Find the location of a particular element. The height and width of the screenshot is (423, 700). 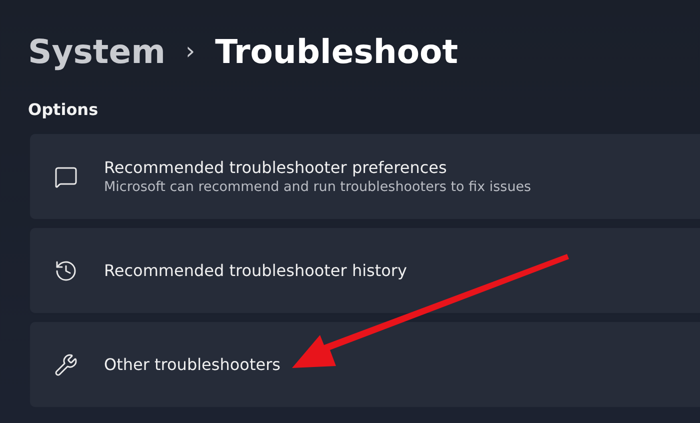

section-title: Options is located at coordinates (64, 110).